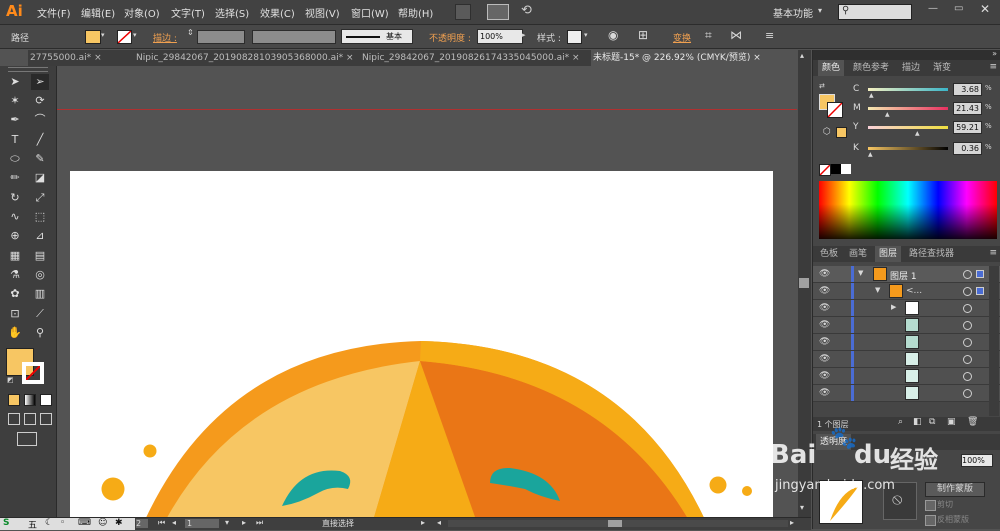 The height and width of the screenshot is (531, 1000). Describe the element at coordinates (322, 12) in the screenshot. I see `menu-view: 视图(V)` at that location.